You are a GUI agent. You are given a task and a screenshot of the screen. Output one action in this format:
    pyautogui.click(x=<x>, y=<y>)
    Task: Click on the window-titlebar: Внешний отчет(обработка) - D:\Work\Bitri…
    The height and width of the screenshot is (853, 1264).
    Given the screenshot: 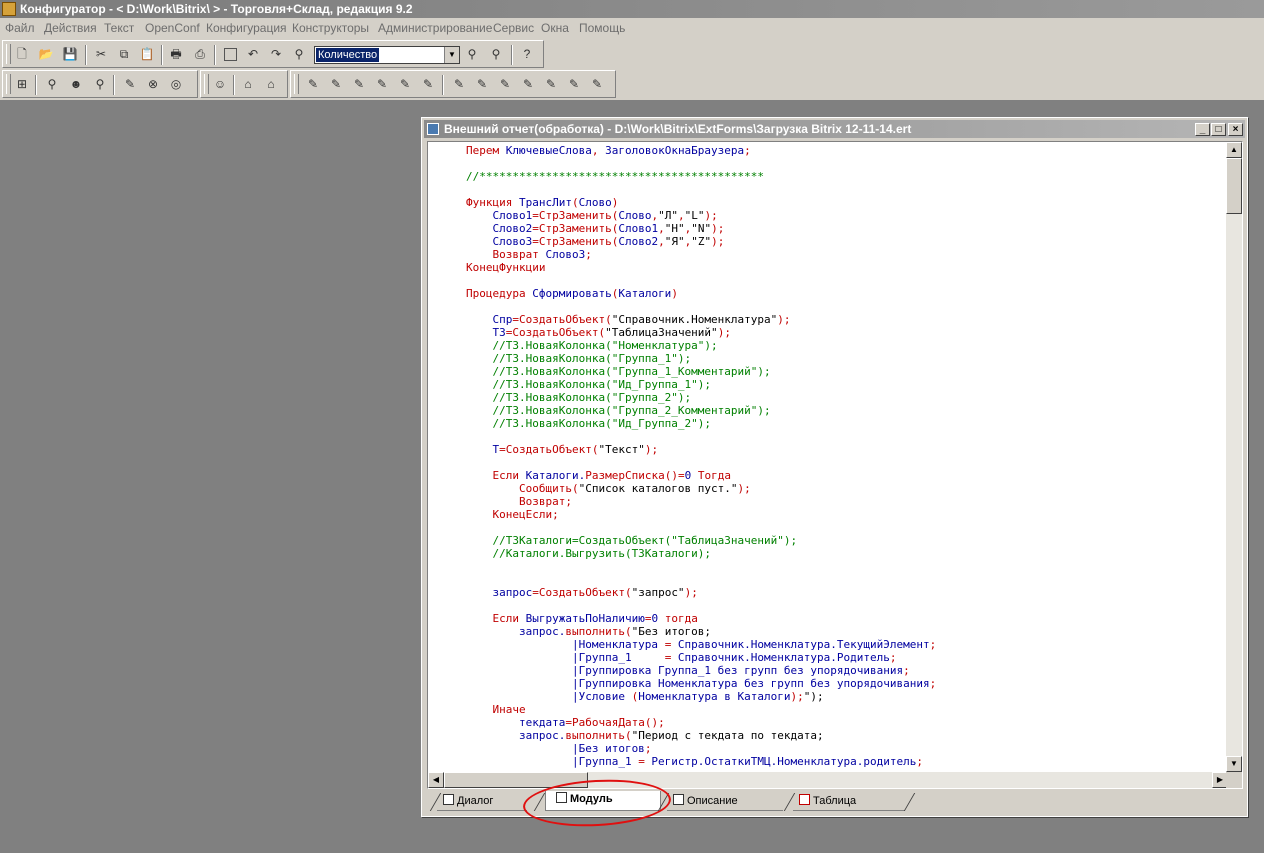 What is the action you would take?
    pyautogui.click(x=834, y=129)
    